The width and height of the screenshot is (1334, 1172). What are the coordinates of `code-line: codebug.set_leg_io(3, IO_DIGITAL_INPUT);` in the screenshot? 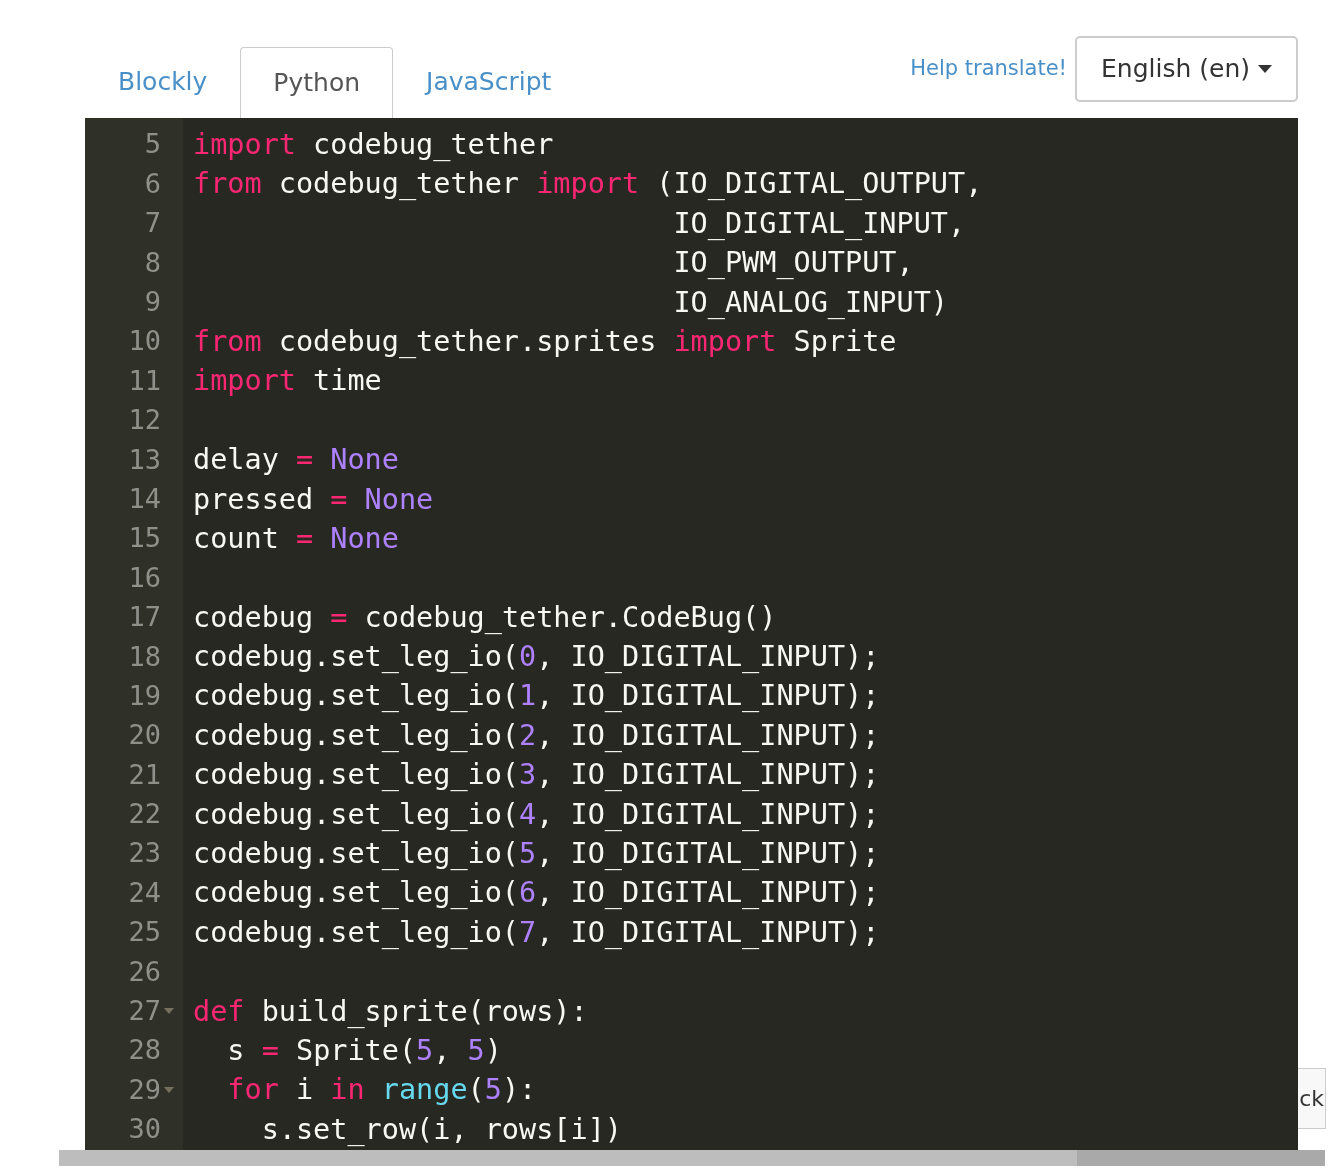 It's located at (537, 775).